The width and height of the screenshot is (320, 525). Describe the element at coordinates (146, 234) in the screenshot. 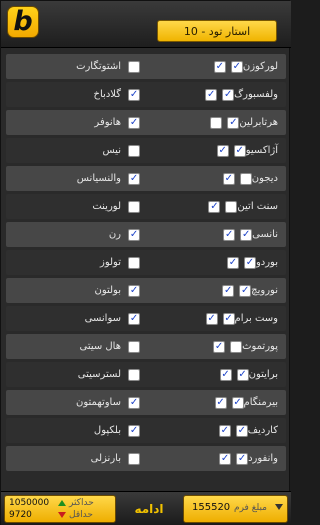

I see `match-row: نانسی رن` at that location.